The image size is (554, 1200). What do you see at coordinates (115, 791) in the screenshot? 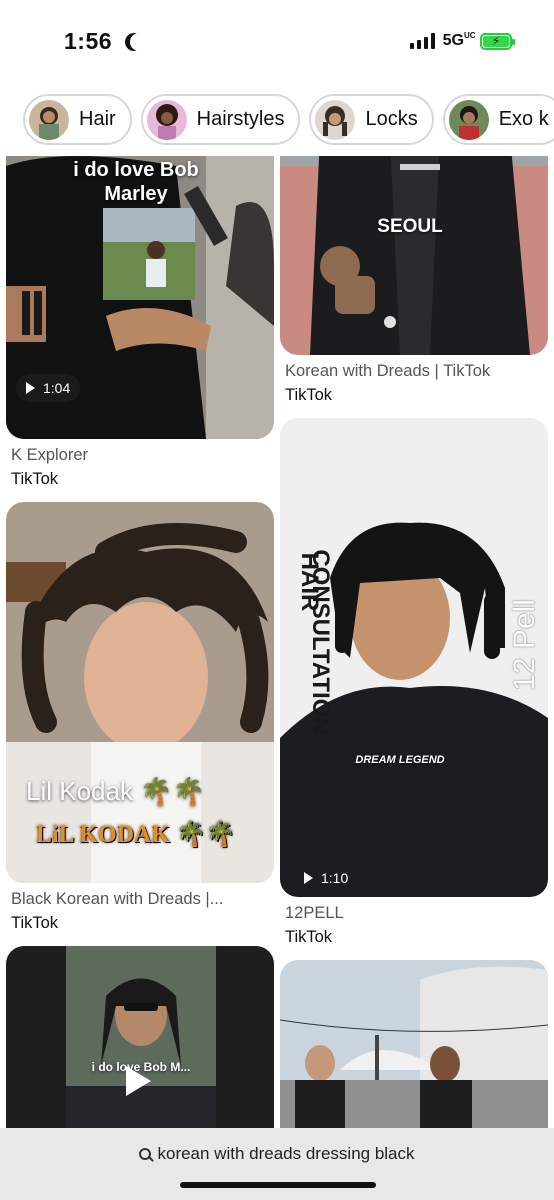
I see `pin-overlay-text: Lil Kodak 🌴🌴` at bounding box center [115, 791].